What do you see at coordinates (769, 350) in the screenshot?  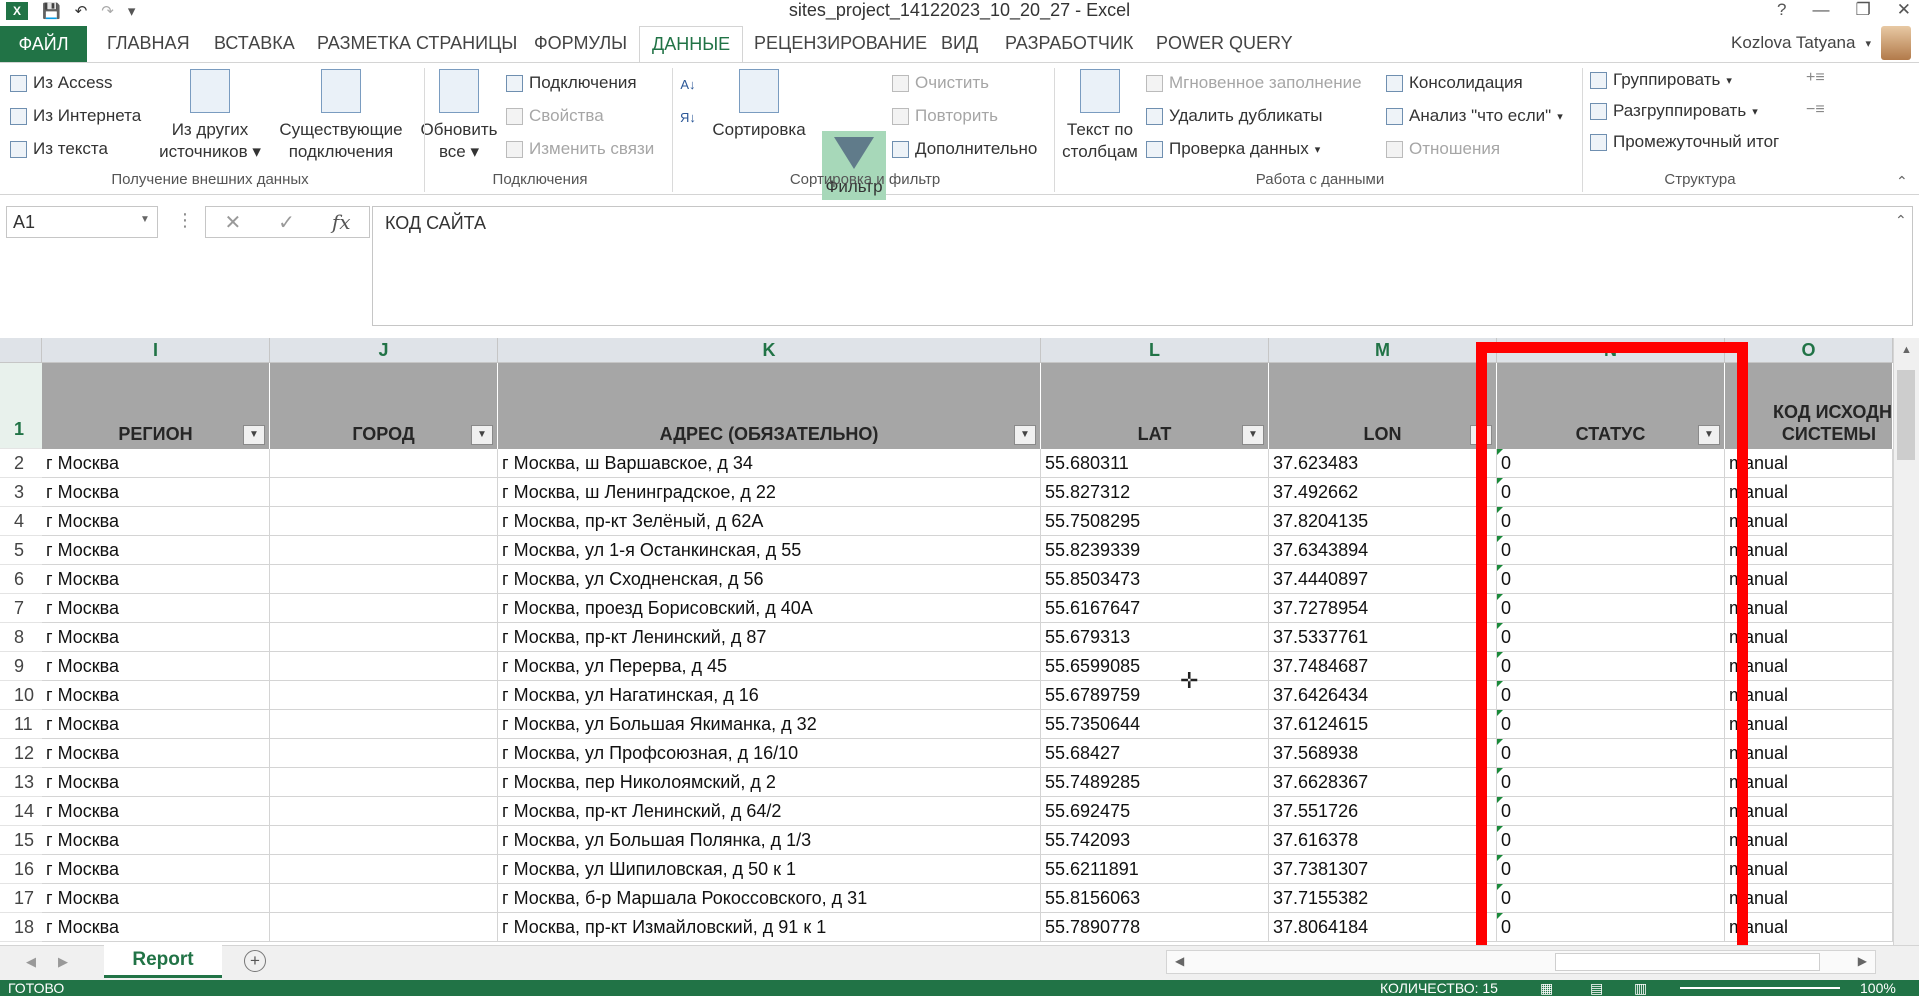 I see `column-header-k: K` at bounding box center [769, 350].